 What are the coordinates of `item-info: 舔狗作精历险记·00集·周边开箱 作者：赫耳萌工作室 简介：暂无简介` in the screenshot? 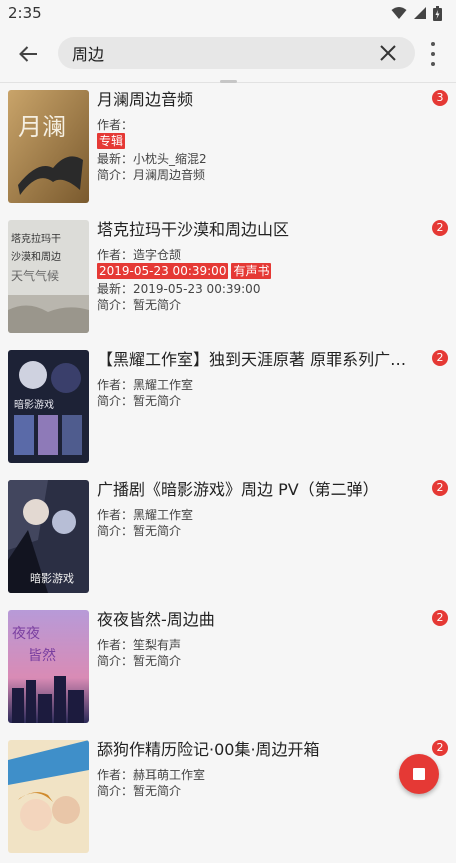 It's located at (262, 769).